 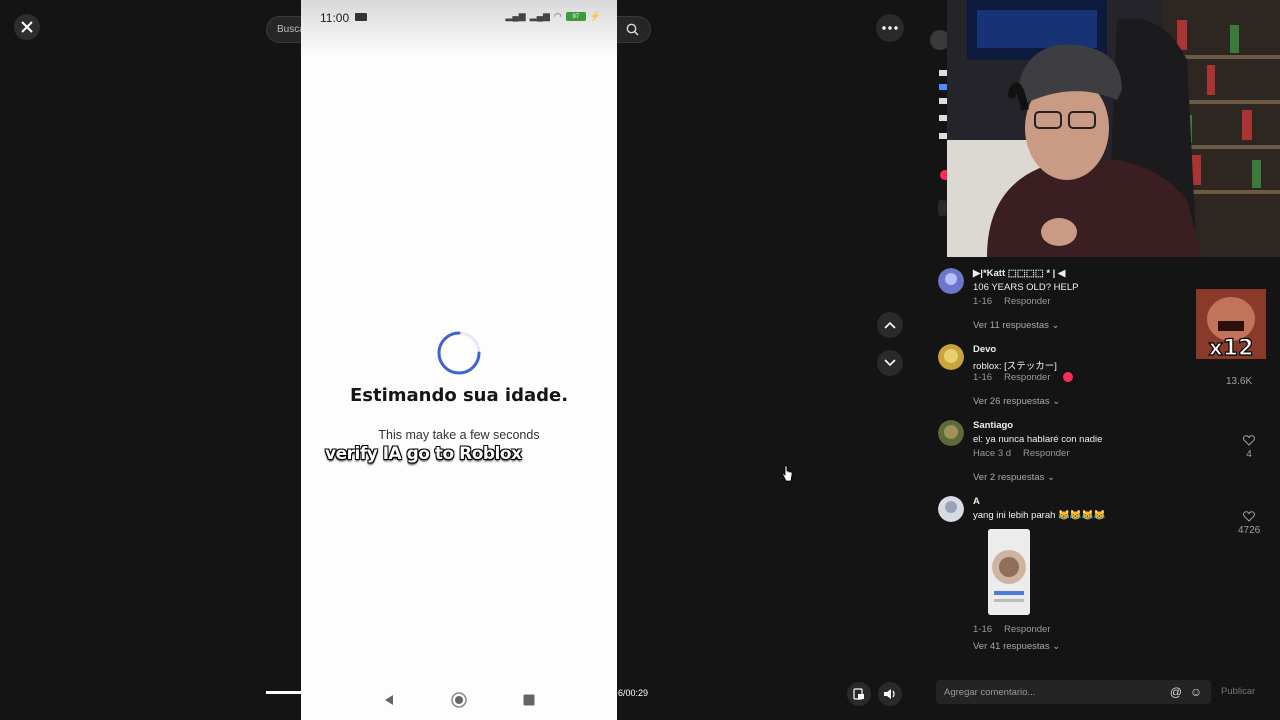 What do you see at coordinates (557, 16) in the screenshot?
I see `wifi-icon: ◠` at bounding box center [557, 16].